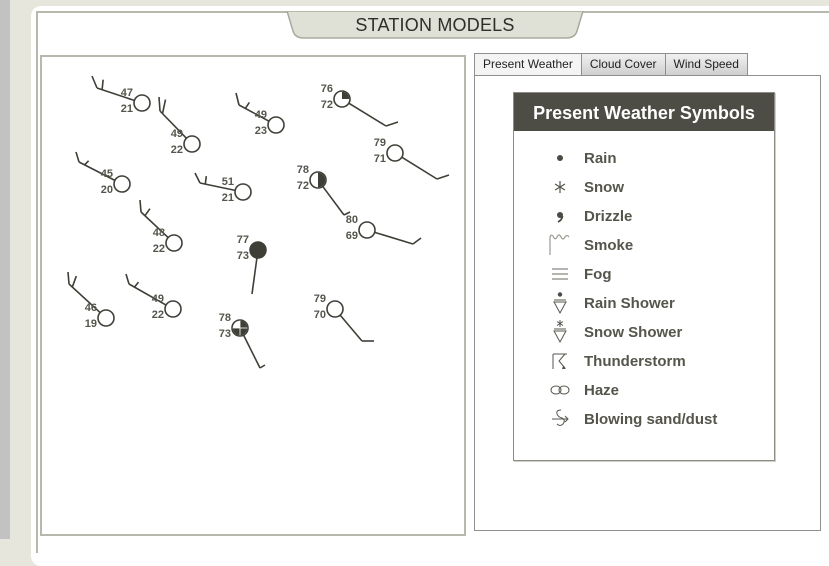  I want to click on drizzle-icon, so click(560, 217).